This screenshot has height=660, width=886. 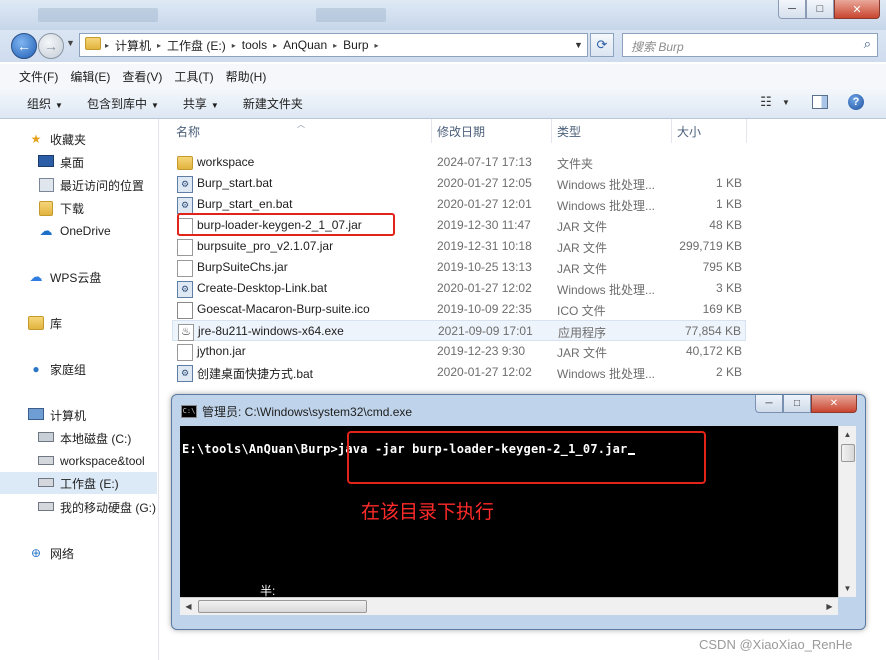 I want to click on breadcrumb-computer: 计算机, so click(x=133, y=45).